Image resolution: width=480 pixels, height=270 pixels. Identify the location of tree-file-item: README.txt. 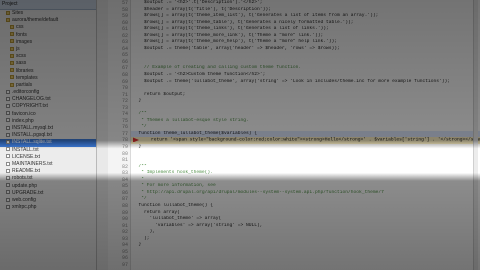
(48, 171).